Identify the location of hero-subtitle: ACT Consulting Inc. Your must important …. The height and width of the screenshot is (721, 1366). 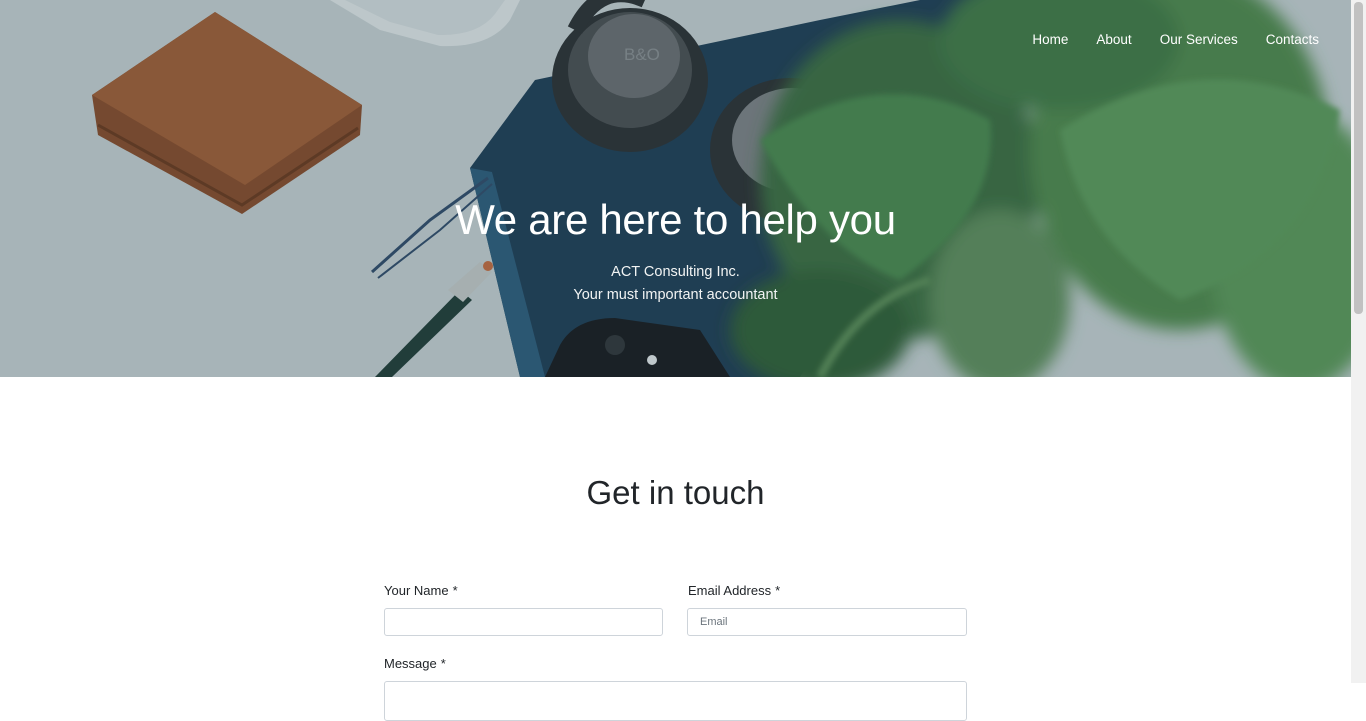
(675, 284).